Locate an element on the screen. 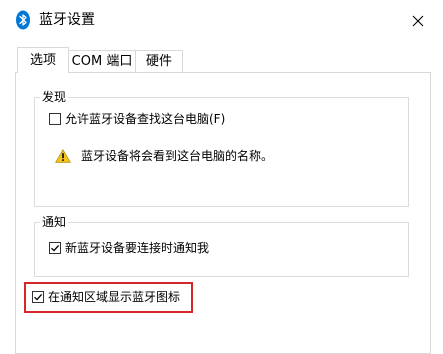  allow-discovery-checkbox-row: 允许蓝牙设备查找这台电脑(F) is located at coordinates (137, 119).